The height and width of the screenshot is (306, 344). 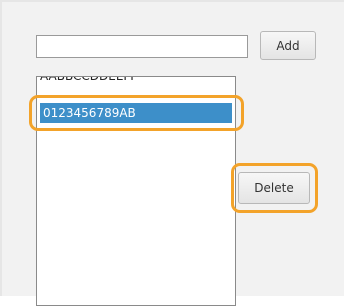 I want to click on list-item: AABBCCDDEEFF, so click(x=136, y=81).